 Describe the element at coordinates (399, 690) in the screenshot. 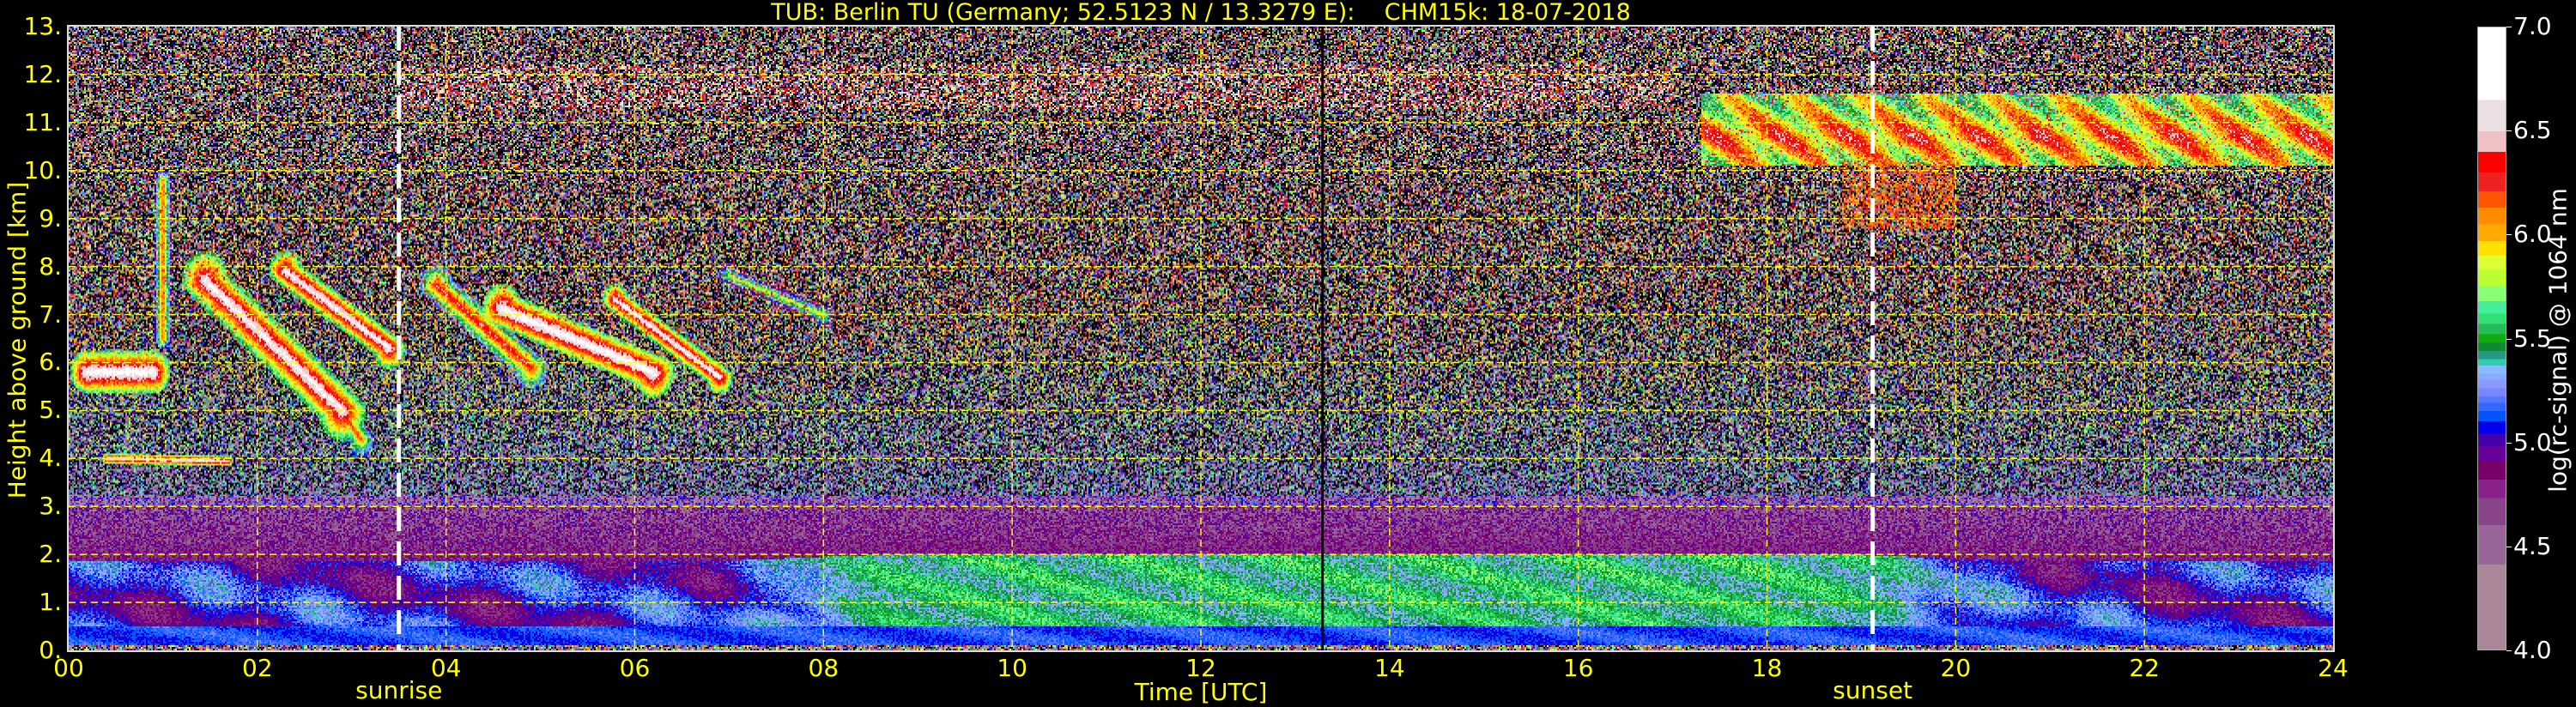

I see `sunrise-label: sunrise` at that location.